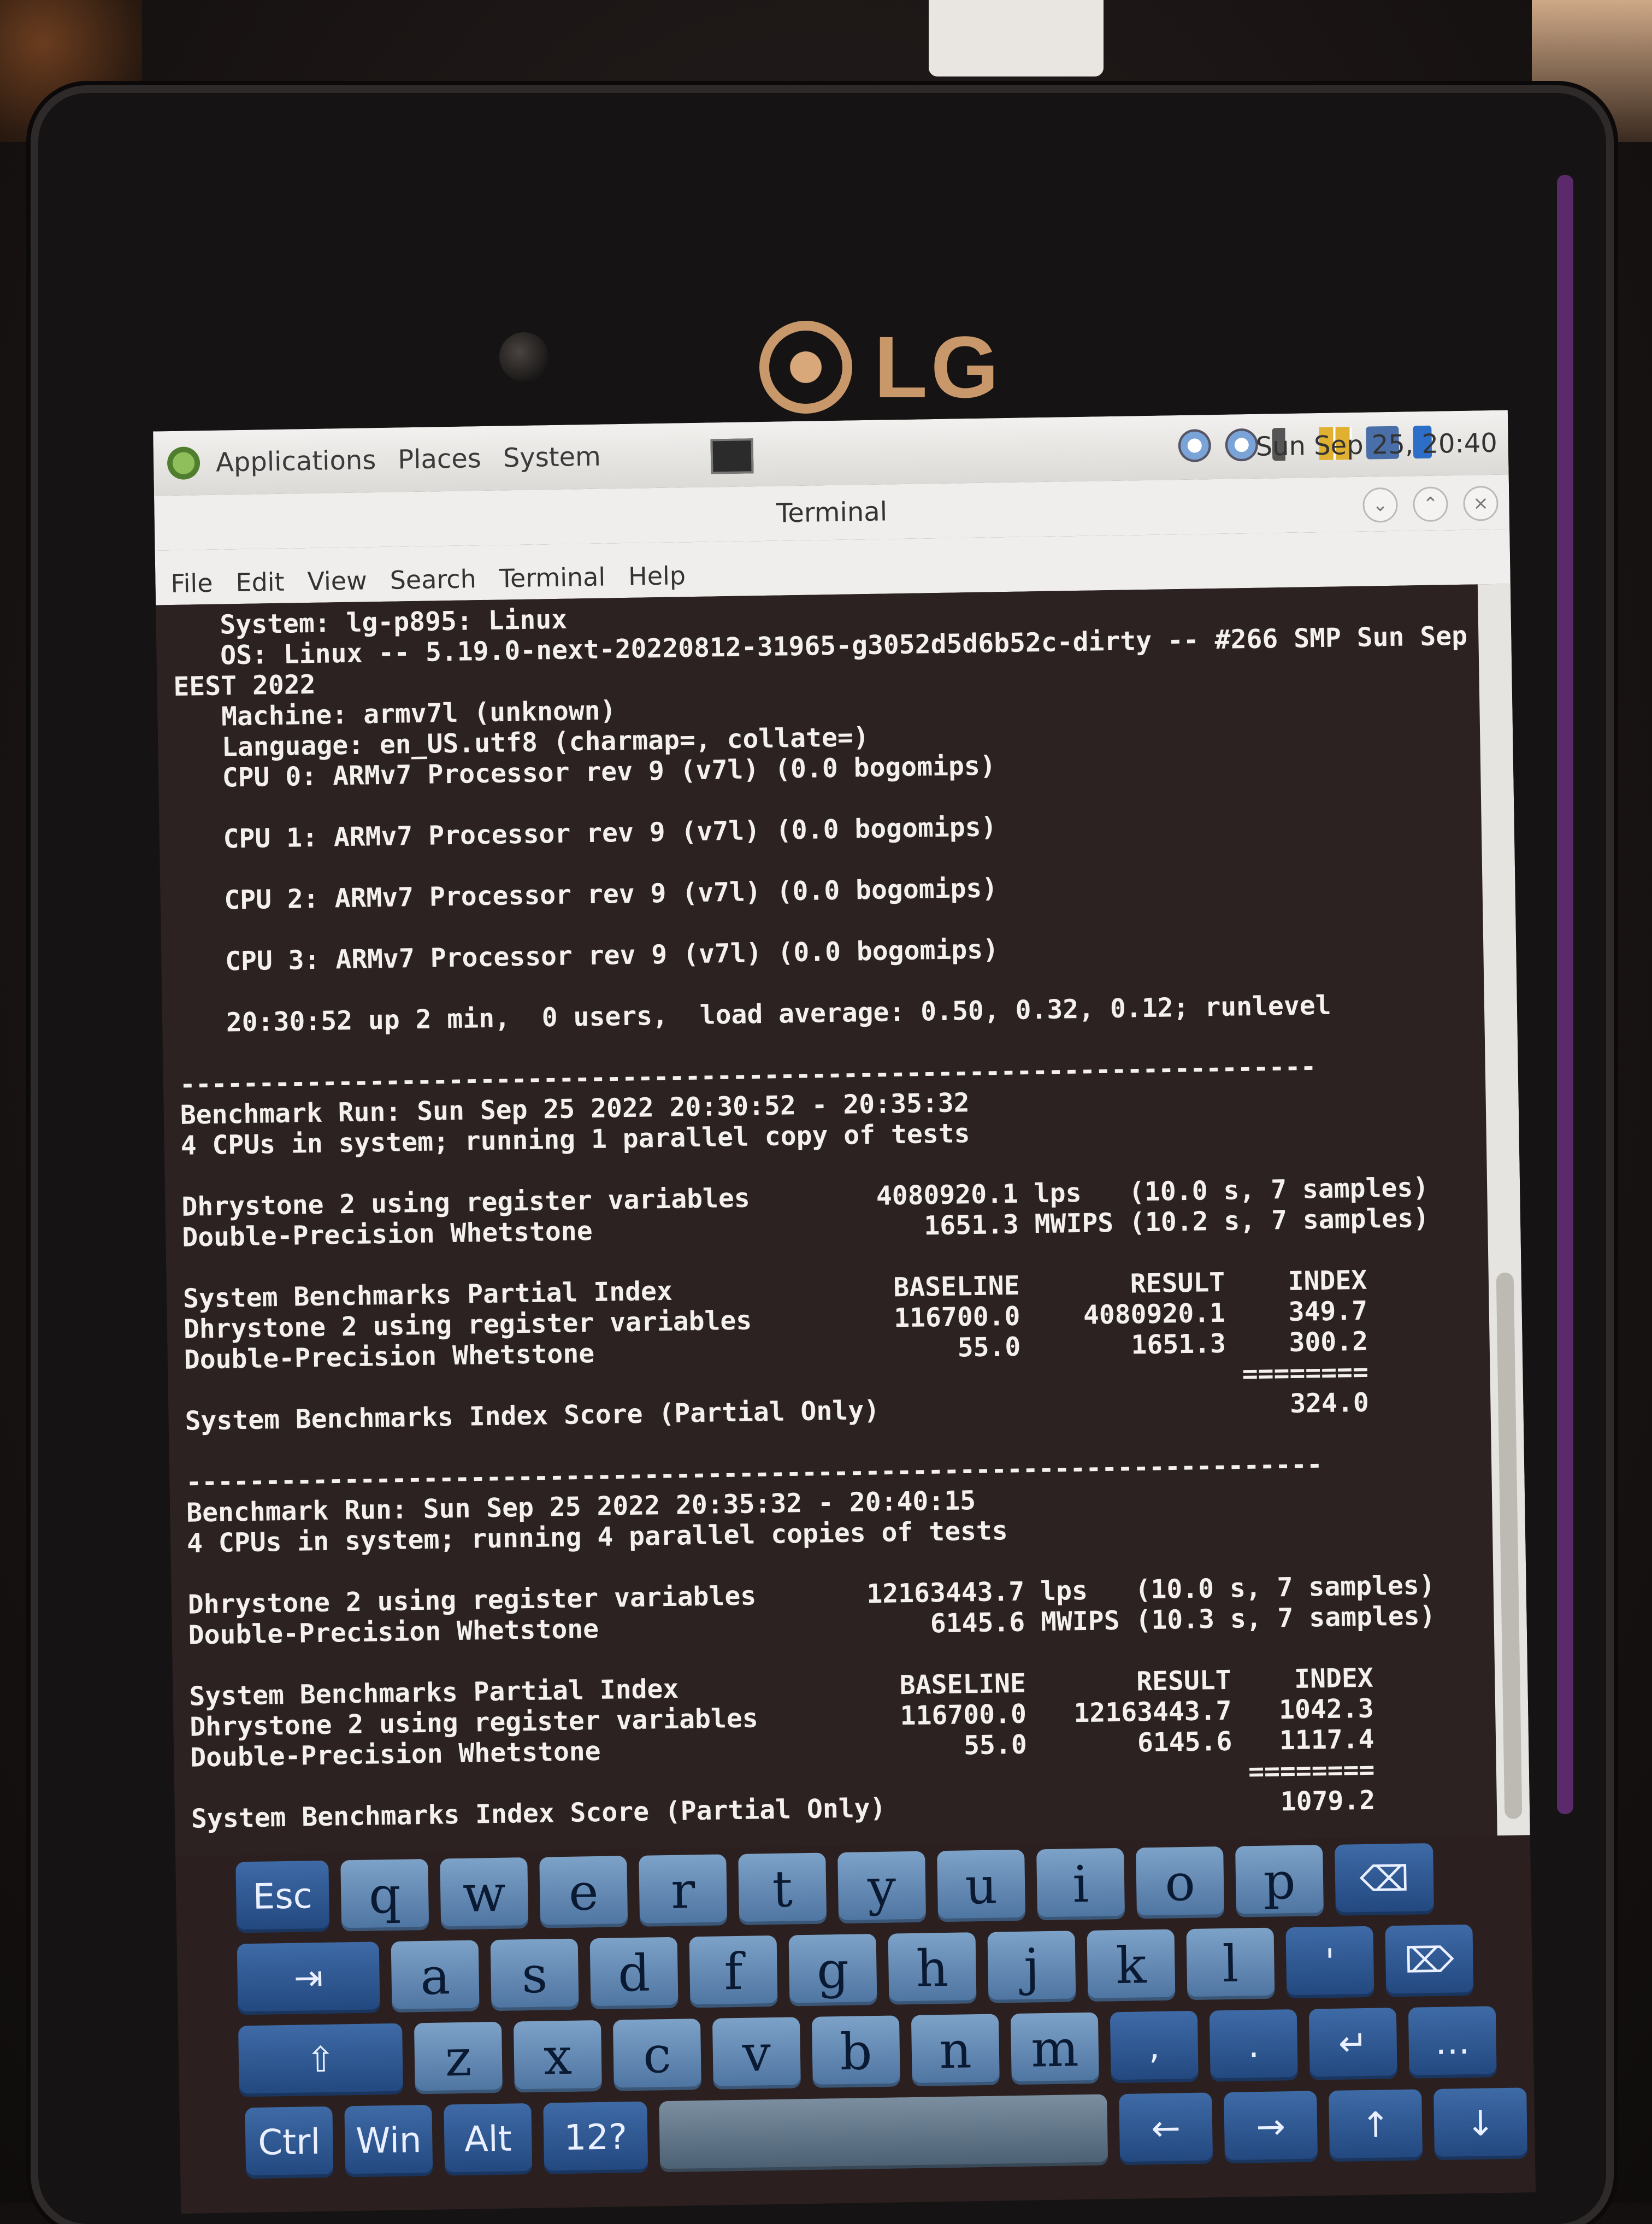  I want to click on key-z: z, so click(458, 2057).